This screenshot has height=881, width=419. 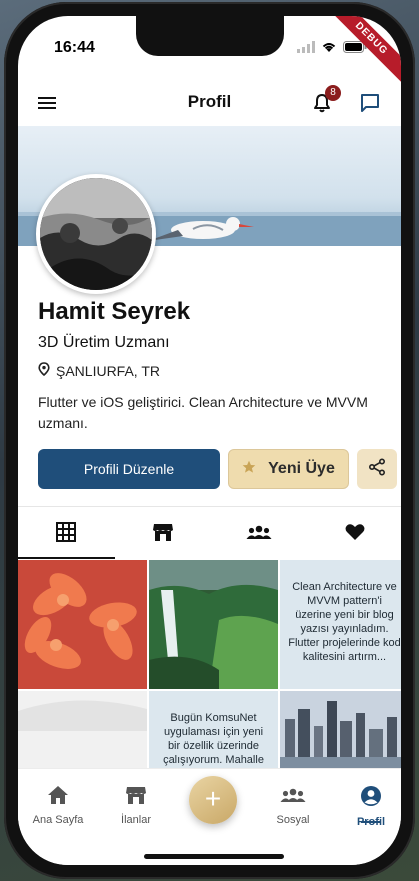 What do you see at coordinates (210, 36) in the screenshot?
I see `notch` at bounding box center [210, 36].